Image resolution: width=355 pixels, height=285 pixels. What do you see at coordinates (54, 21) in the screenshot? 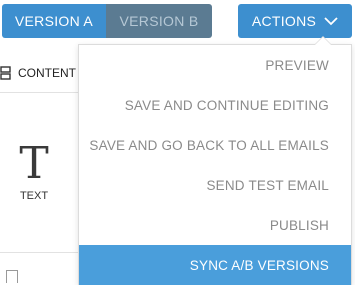
I see `version-a-button: VERSION A` at bounding box center [54, 21].